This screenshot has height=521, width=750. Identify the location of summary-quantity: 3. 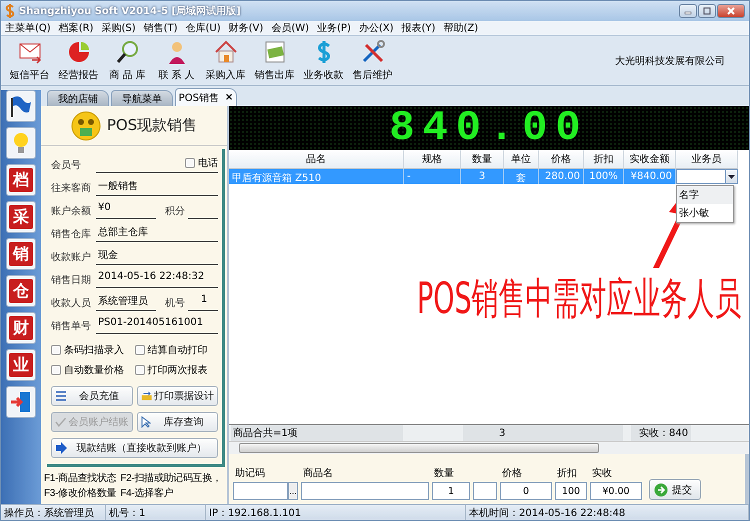
(543, 433).